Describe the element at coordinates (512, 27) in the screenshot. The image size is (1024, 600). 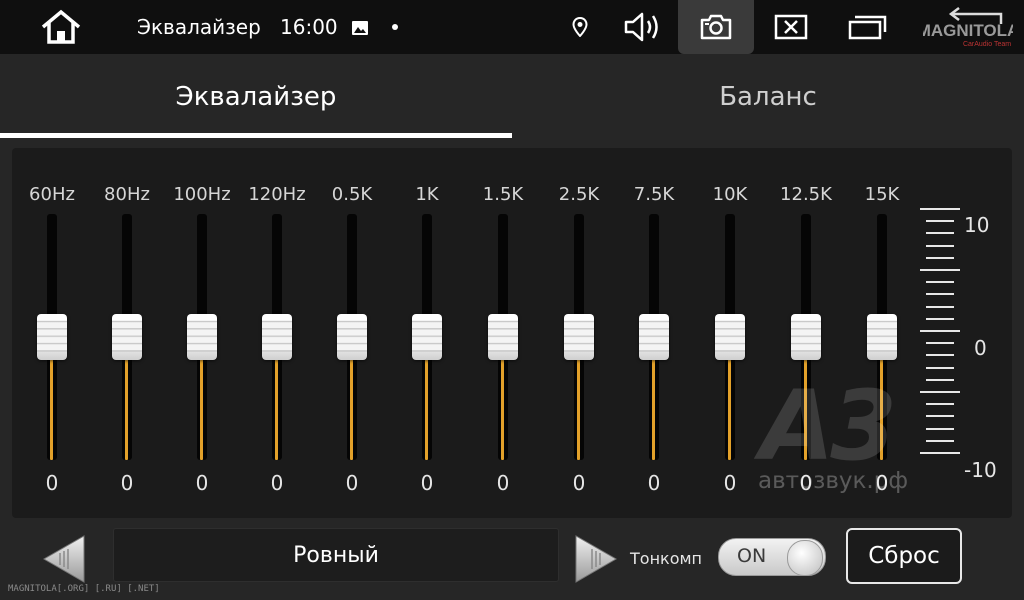
I see `status-bar: Эквалайзер 16:00 MAGNITOL CarAudio Team` at that location.